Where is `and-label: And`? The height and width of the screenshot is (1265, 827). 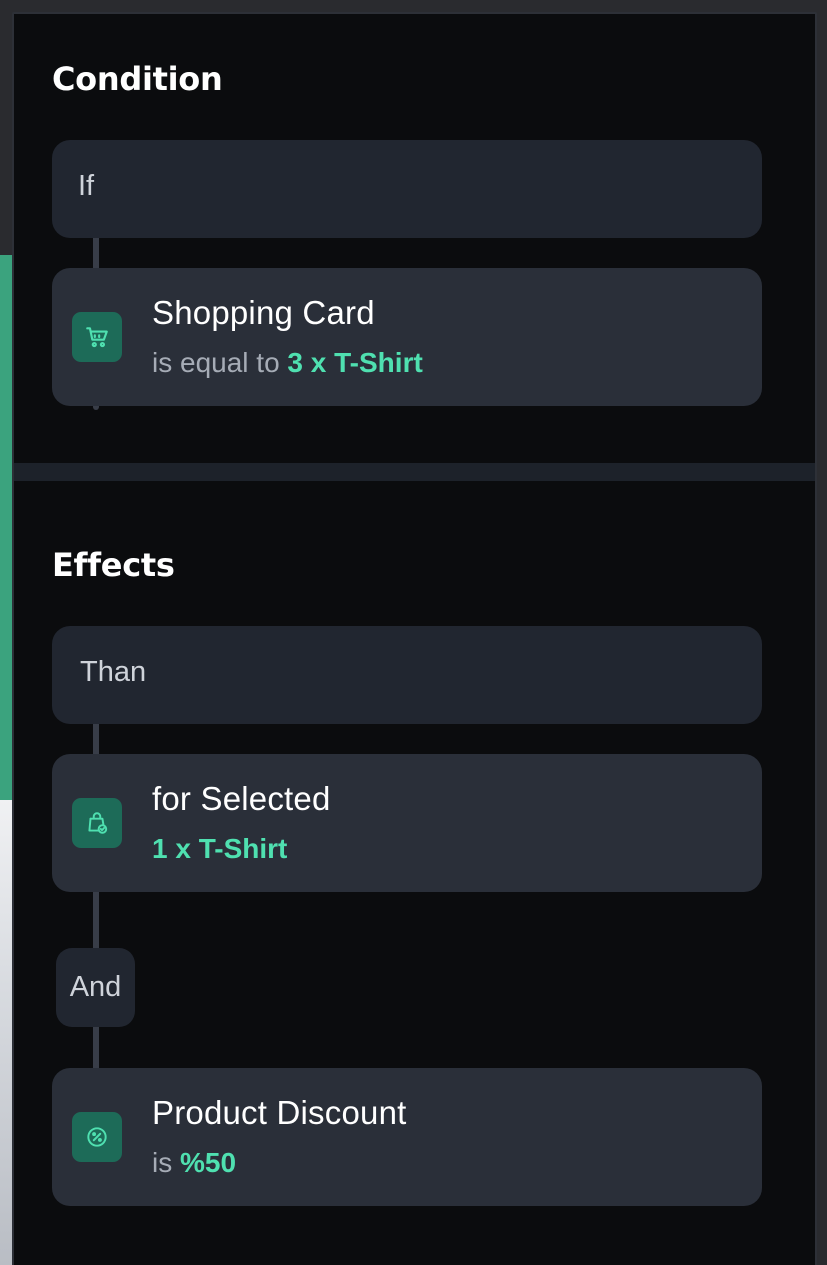
and-label: And is located at coordinates (95, 987).